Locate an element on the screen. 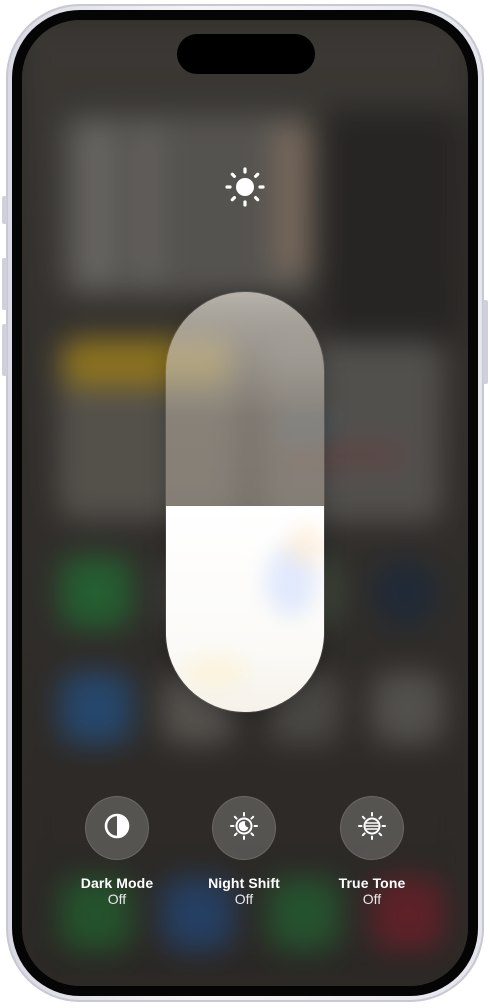 The width and height of the screenshot is (490, 1008). dynamic-island is located at coordinates (246, 54).